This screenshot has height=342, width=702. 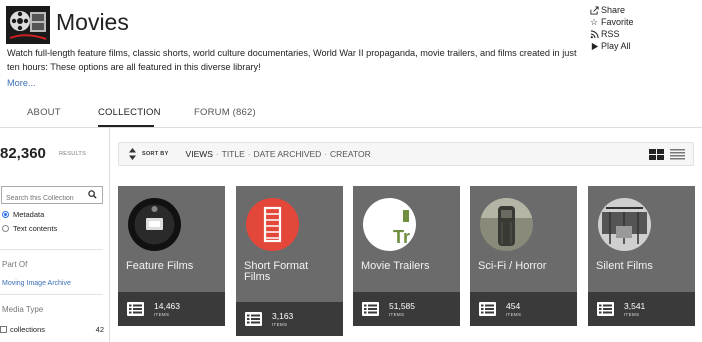 I want to click on tab-collection: COLLECTION, so click(x=129, y=112).